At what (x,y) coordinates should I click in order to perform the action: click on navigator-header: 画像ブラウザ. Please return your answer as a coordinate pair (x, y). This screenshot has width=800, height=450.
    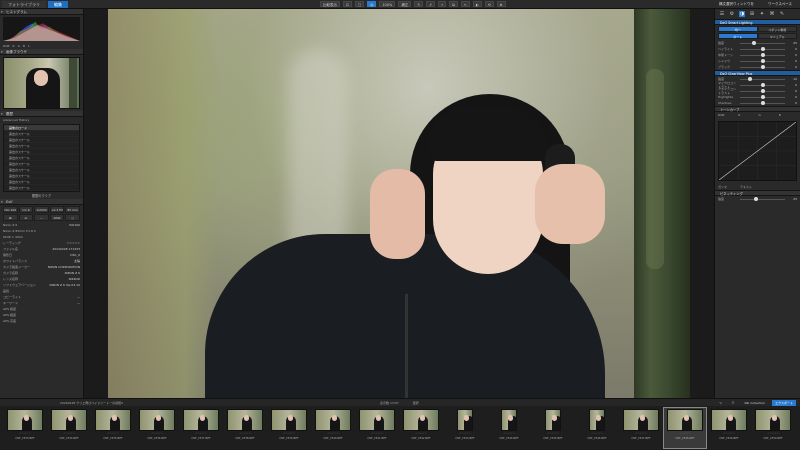
    Looking at the image, I should click on (41, 52).